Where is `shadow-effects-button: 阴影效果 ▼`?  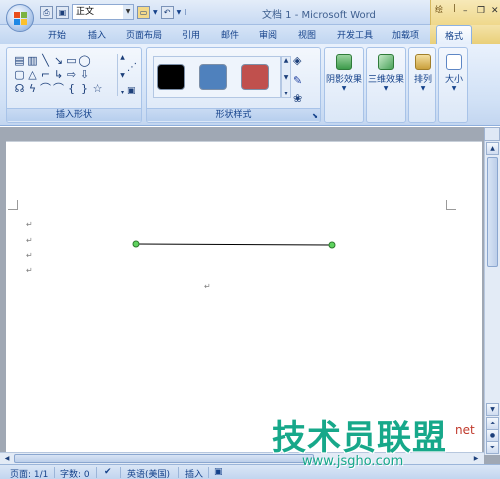
shadow-effects-button: 阴影效果 ▼ is located at coordinates (344, 80).